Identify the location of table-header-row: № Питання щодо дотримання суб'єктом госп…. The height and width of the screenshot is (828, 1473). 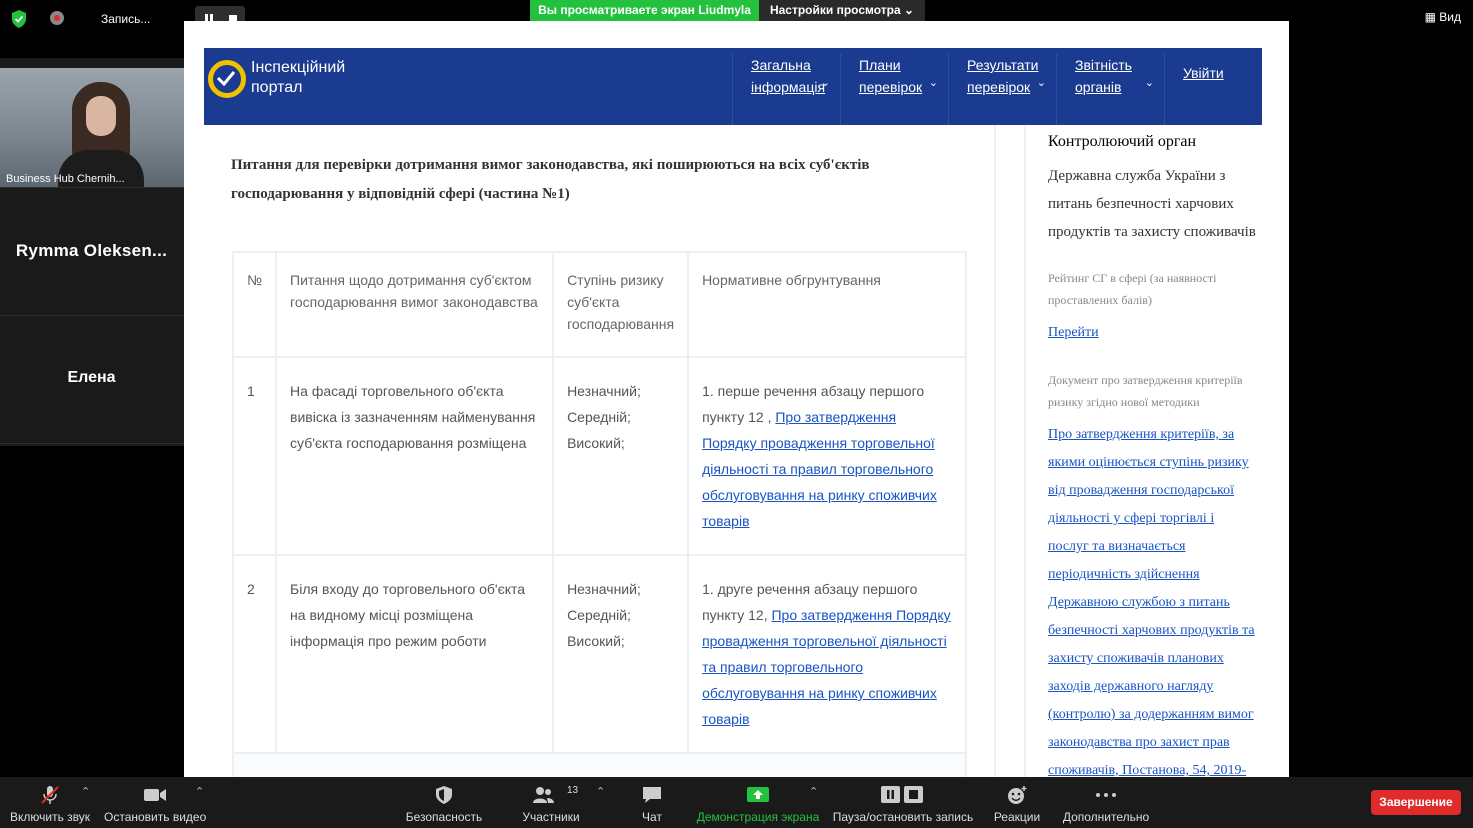
(599, 304).